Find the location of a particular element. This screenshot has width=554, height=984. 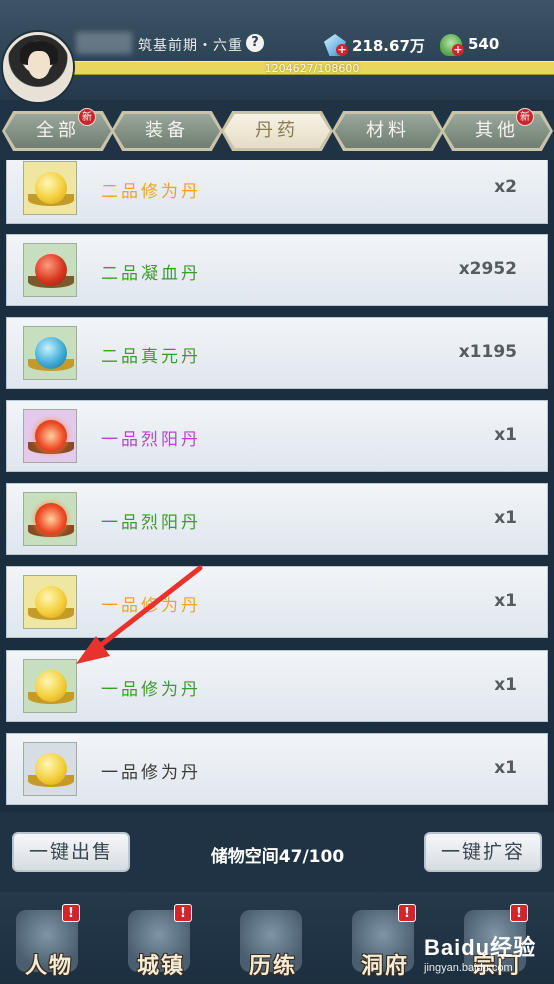

expand-storage-button: 一键扩容 is located at coordinates (483, 852).